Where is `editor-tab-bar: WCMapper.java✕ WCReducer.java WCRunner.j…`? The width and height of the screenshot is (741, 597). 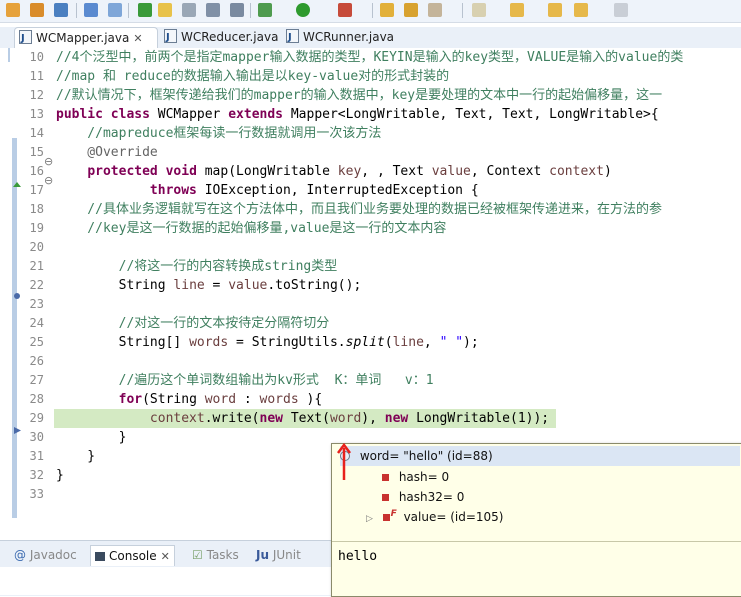 editor-tab-bar: WCMapper.java✕ WCReducer.java WCRunner.j… is located at coordinates (370, 38).